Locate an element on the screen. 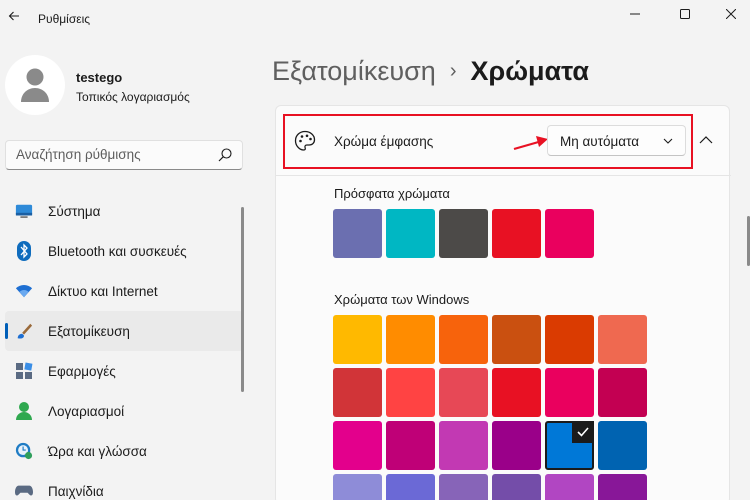 The height and width of the screenshot is (500, 750). sidebar-item-time-language: Ώρα και γλώσσα is located at coordinates (124, 451).